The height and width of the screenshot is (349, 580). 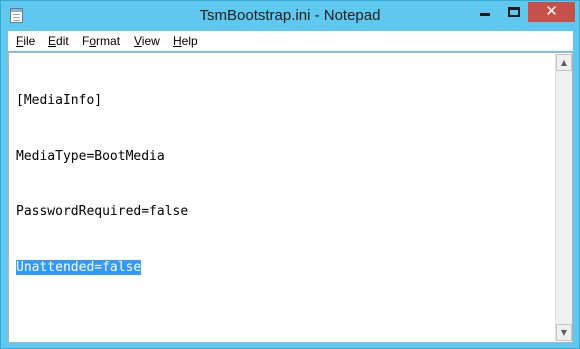 I want to click on selected-text: Unattended=false, so click(x=79, y=267).